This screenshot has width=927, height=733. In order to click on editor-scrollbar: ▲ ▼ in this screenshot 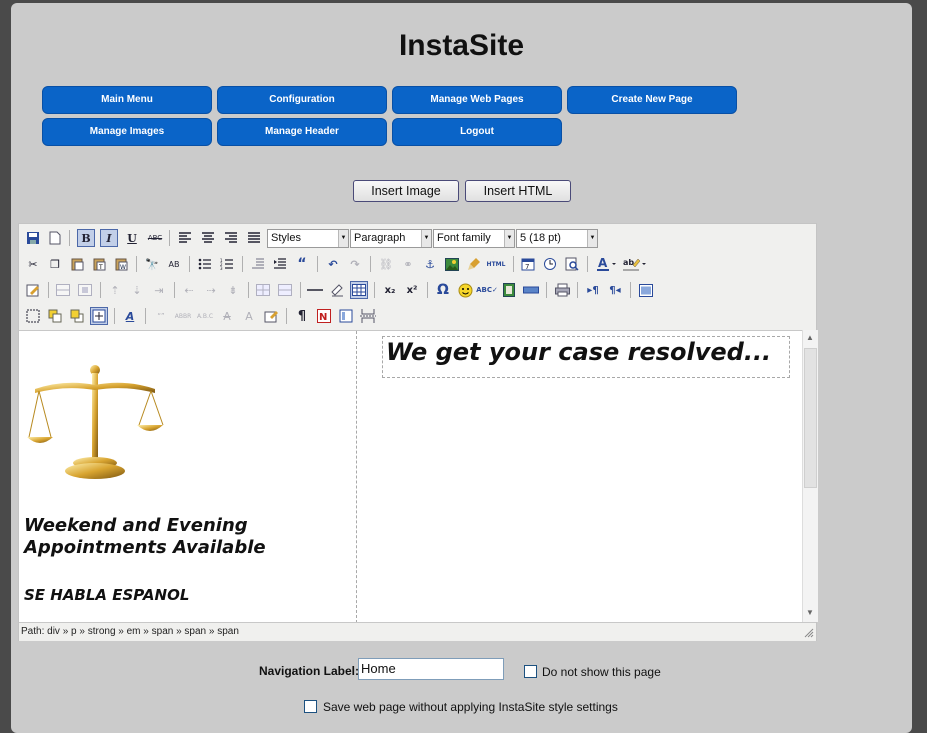, I will do `click(810, 476)`.